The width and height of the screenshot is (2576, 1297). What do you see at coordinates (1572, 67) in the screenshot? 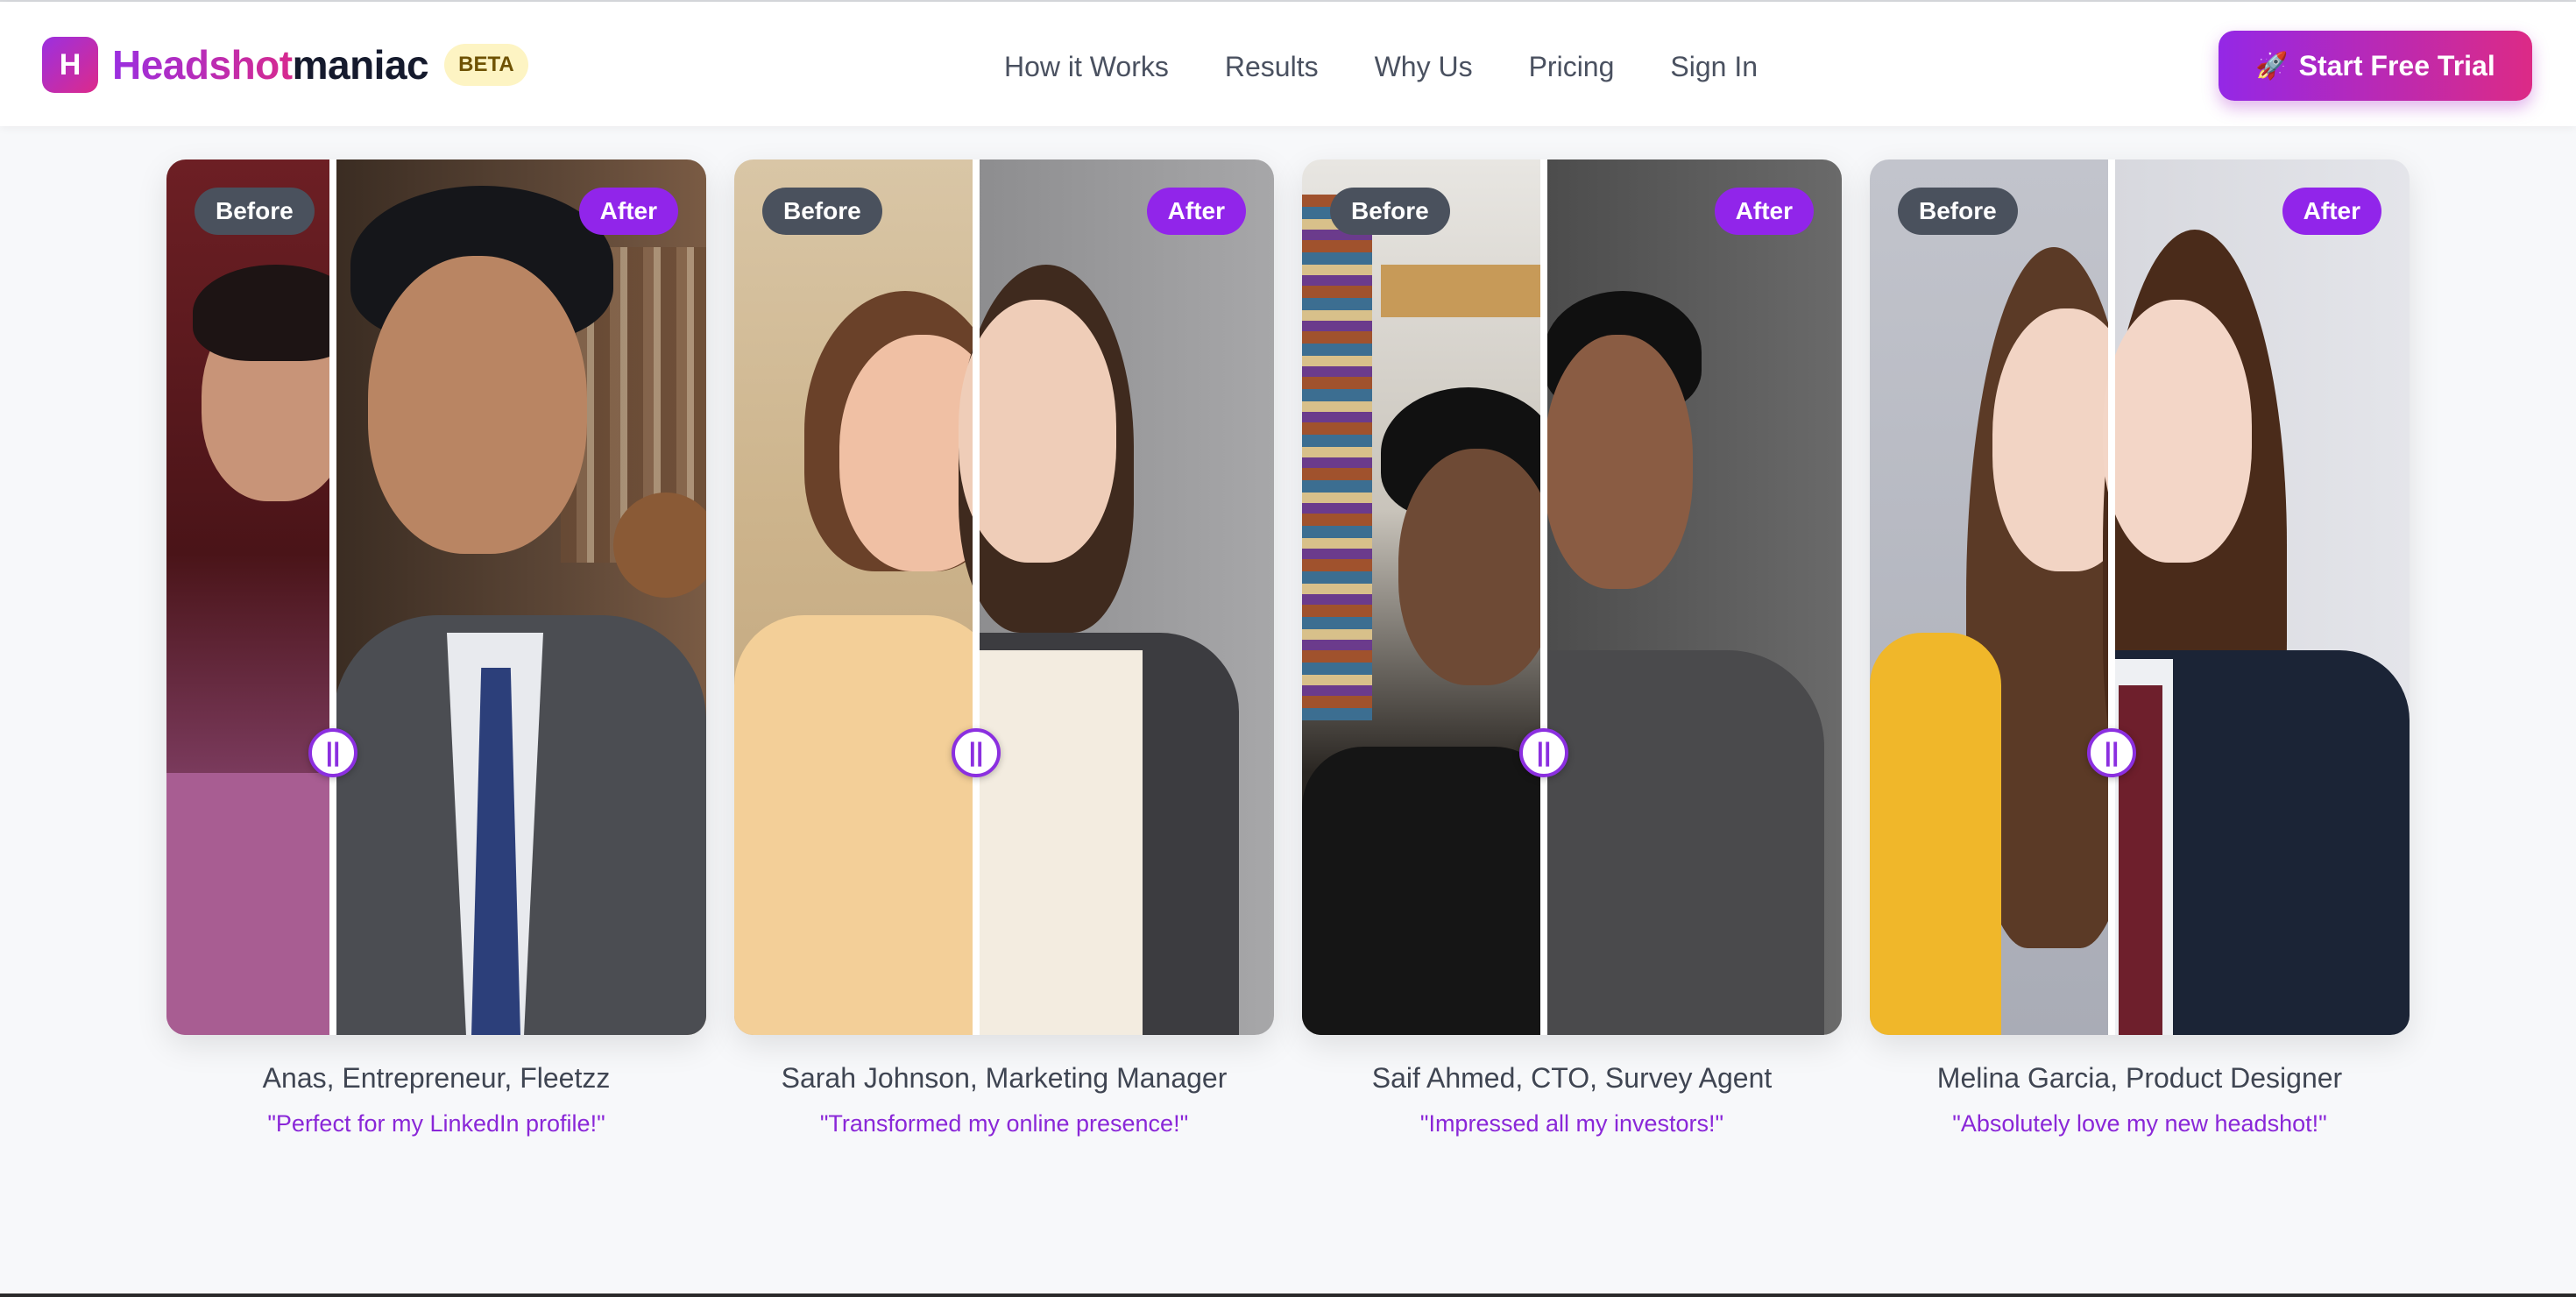
I see `nav-link-pricing: Pricing` at bounding box center [1572, 67].